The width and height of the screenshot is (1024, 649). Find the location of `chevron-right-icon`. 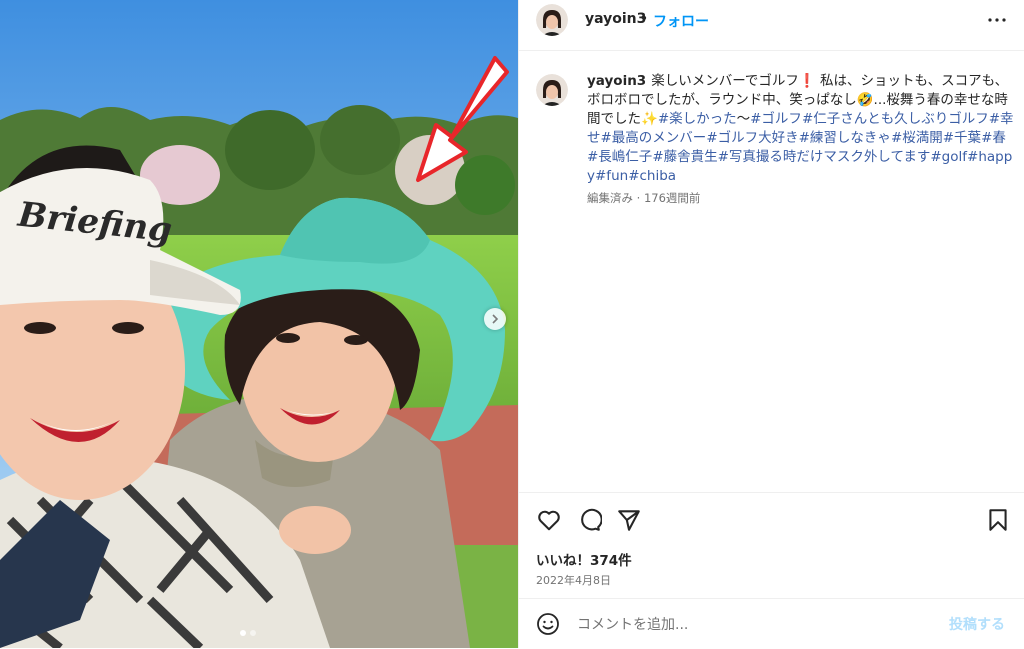

chevron-right-icon is located at coordinates (495, 319).